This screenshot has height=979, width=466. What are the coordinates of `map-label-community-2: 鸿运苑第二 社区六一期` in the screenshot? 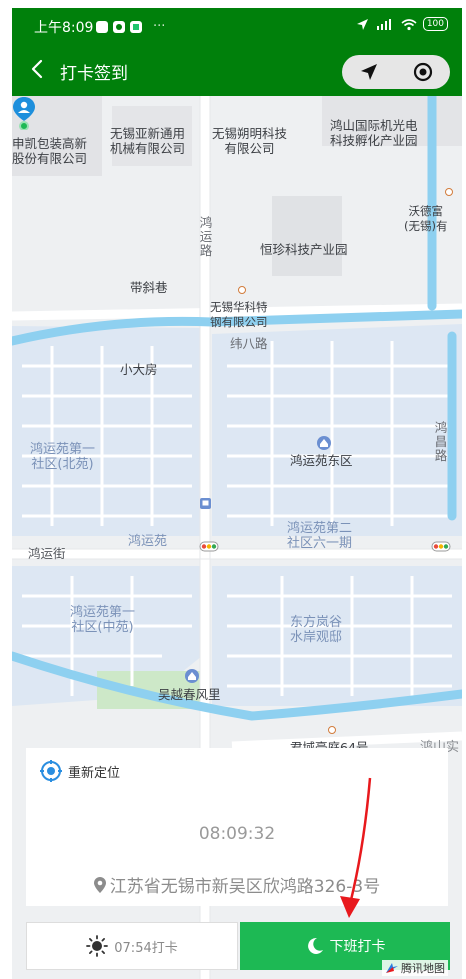 It's located at (320, 536).